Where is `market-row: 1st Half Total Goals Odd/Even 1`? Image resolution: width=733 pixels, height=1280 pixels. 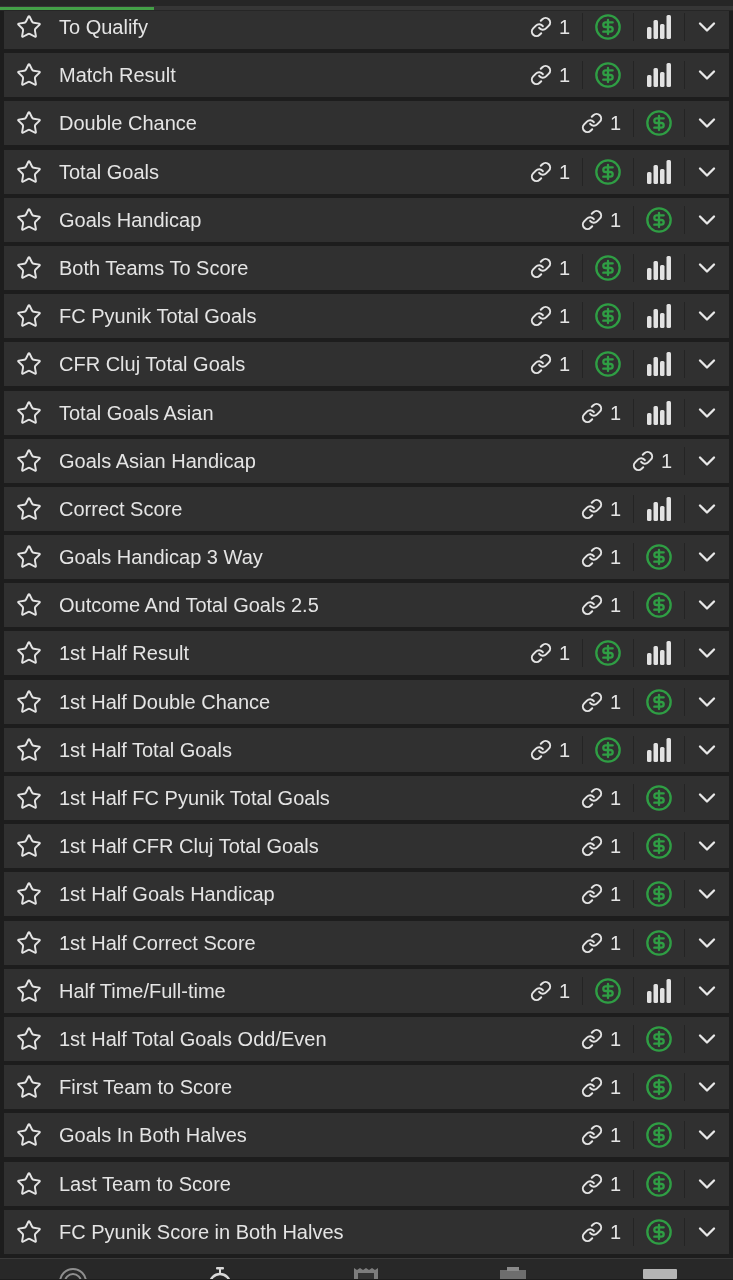
market-row: 1st Half Total Goals Odd/Even 1 is located at coordinates (366, 1038).